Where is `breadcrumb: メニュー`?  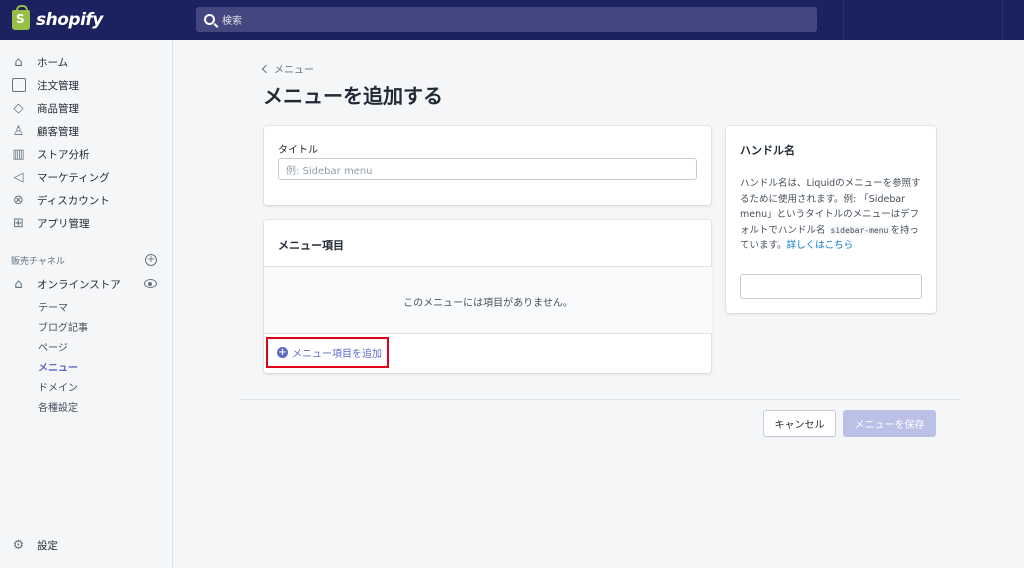 breadcrumb: メニュー is located at coordinates (287, 68).